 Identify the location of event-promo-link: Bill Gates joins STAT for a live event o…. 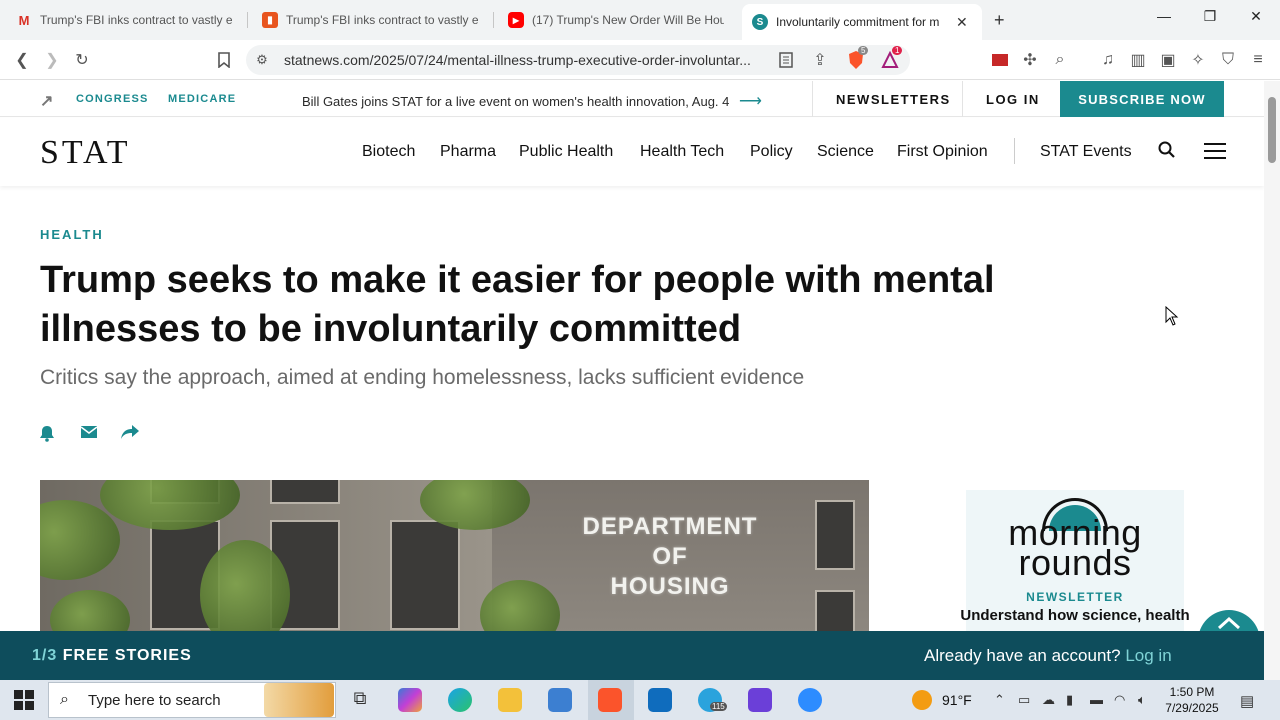
(532, 101).